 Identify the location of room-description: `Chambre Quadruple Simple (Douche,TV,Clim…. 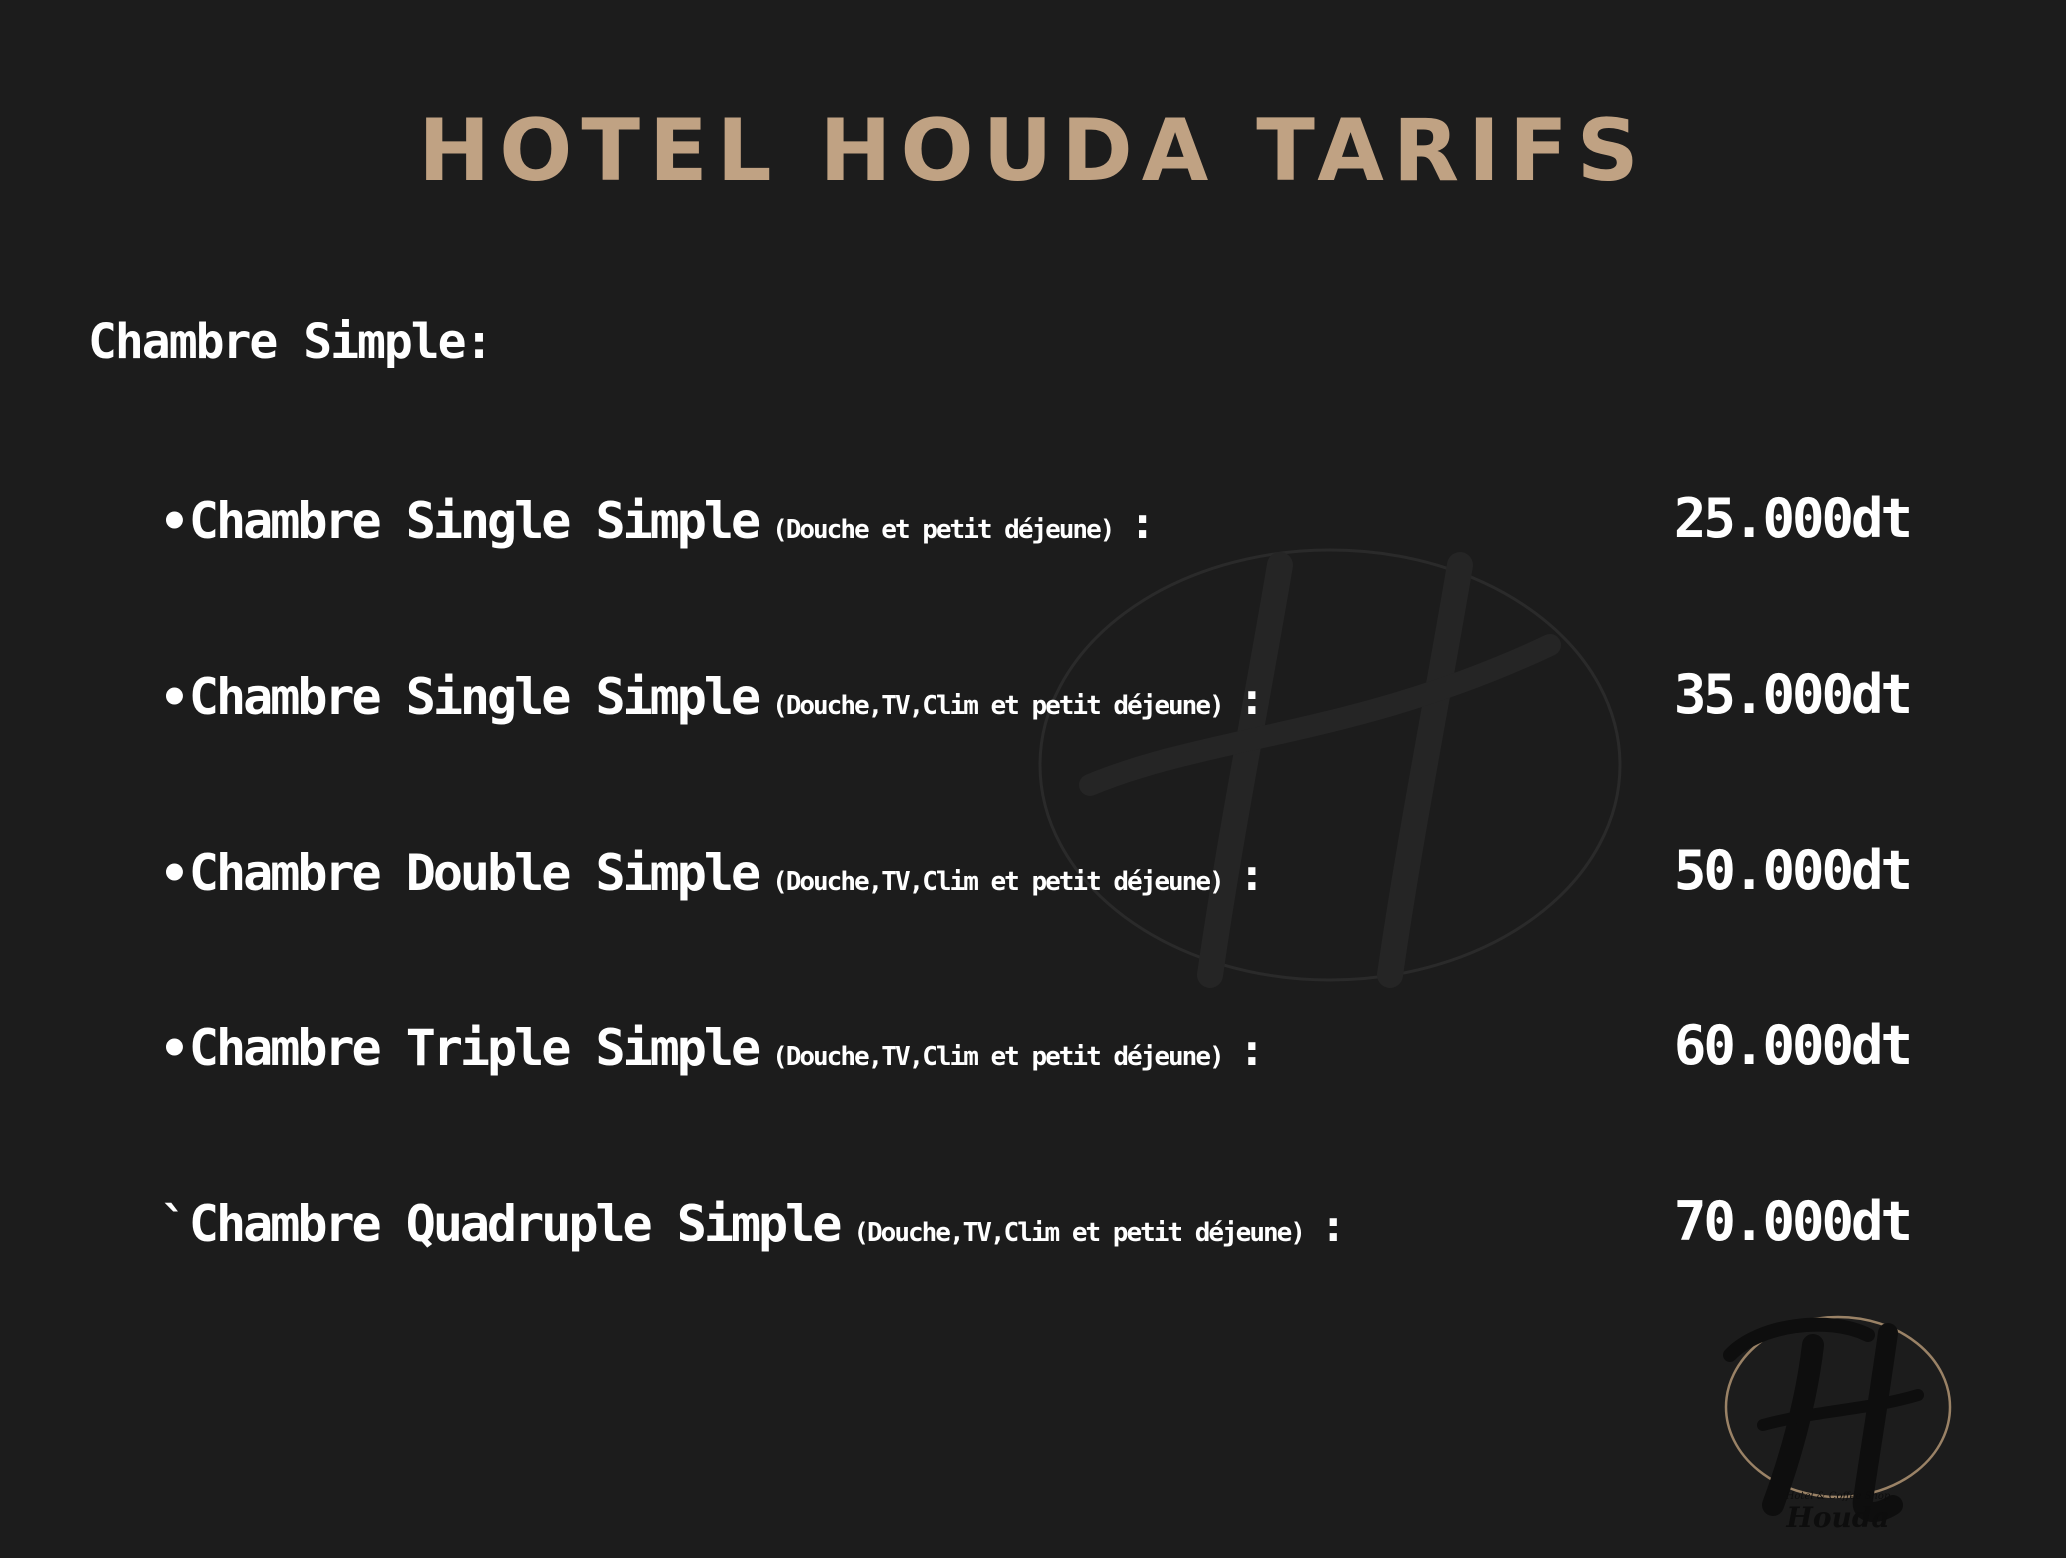
(753, 1224).